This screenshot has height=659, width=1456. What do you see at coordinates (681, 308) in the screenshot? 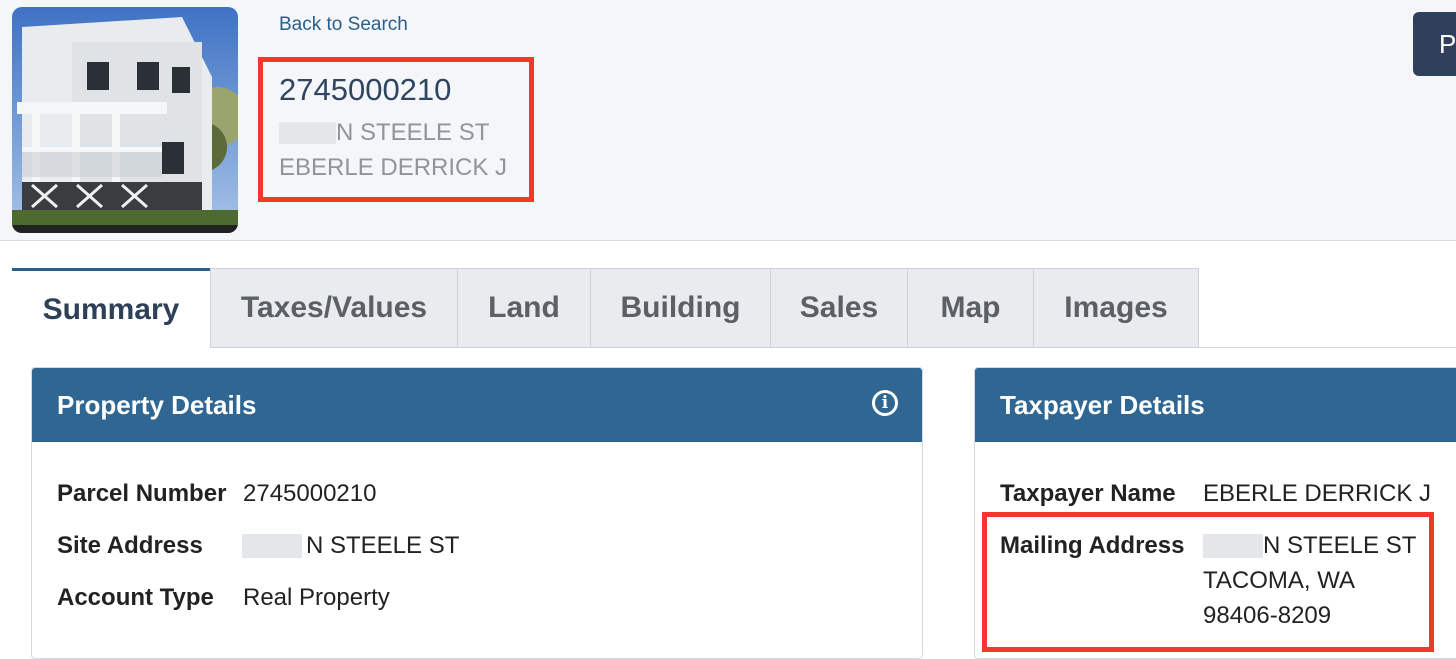
I see `tab-building: Building` at bounding box center [681, 308].